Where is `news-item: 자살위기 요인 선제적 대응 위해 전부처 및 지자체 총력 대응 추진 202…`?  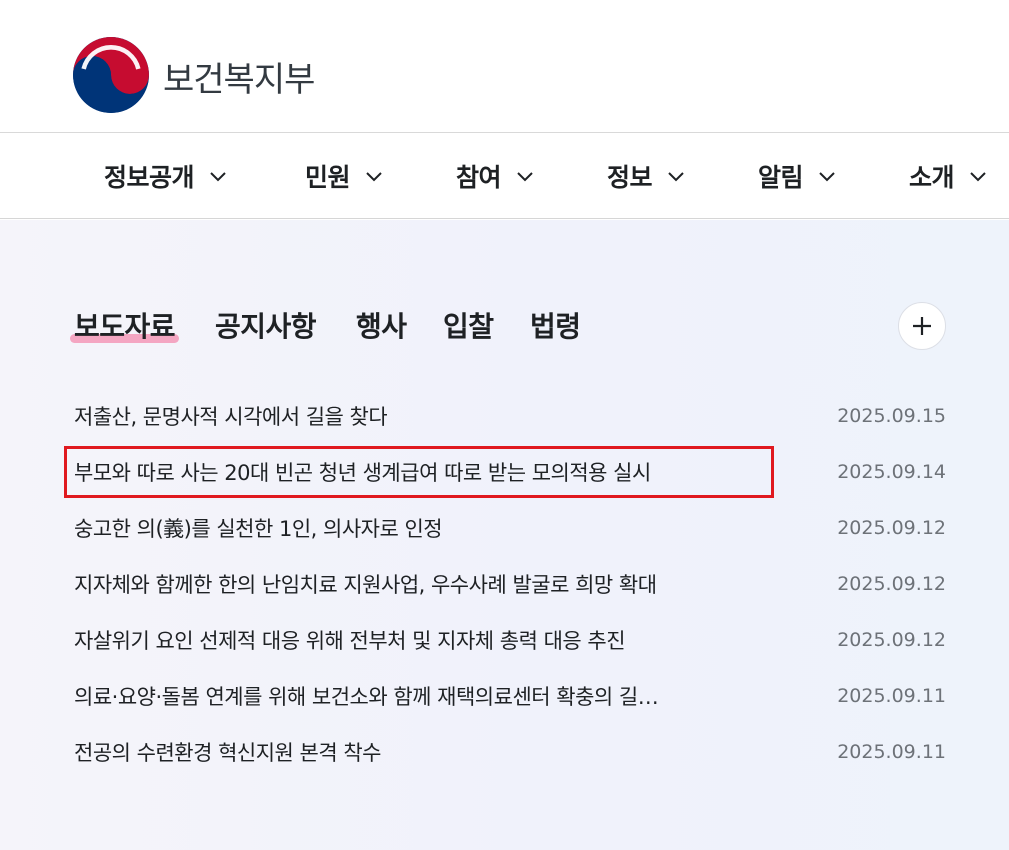 news-item: 자살위기 요인 선제적 대응 위해 전부처 및 지자체 총력 대응 추진 202… is located at coordinates (510, 640).